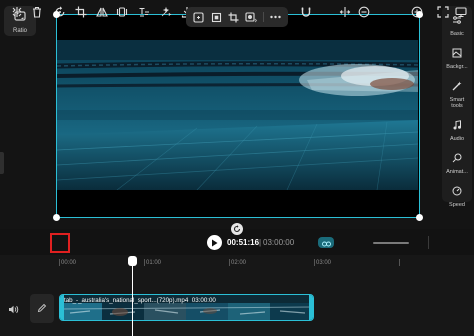  Describe the element at coordinates (457, 139) in the screenshot. I see `panel-item-label: Audio` at that location.